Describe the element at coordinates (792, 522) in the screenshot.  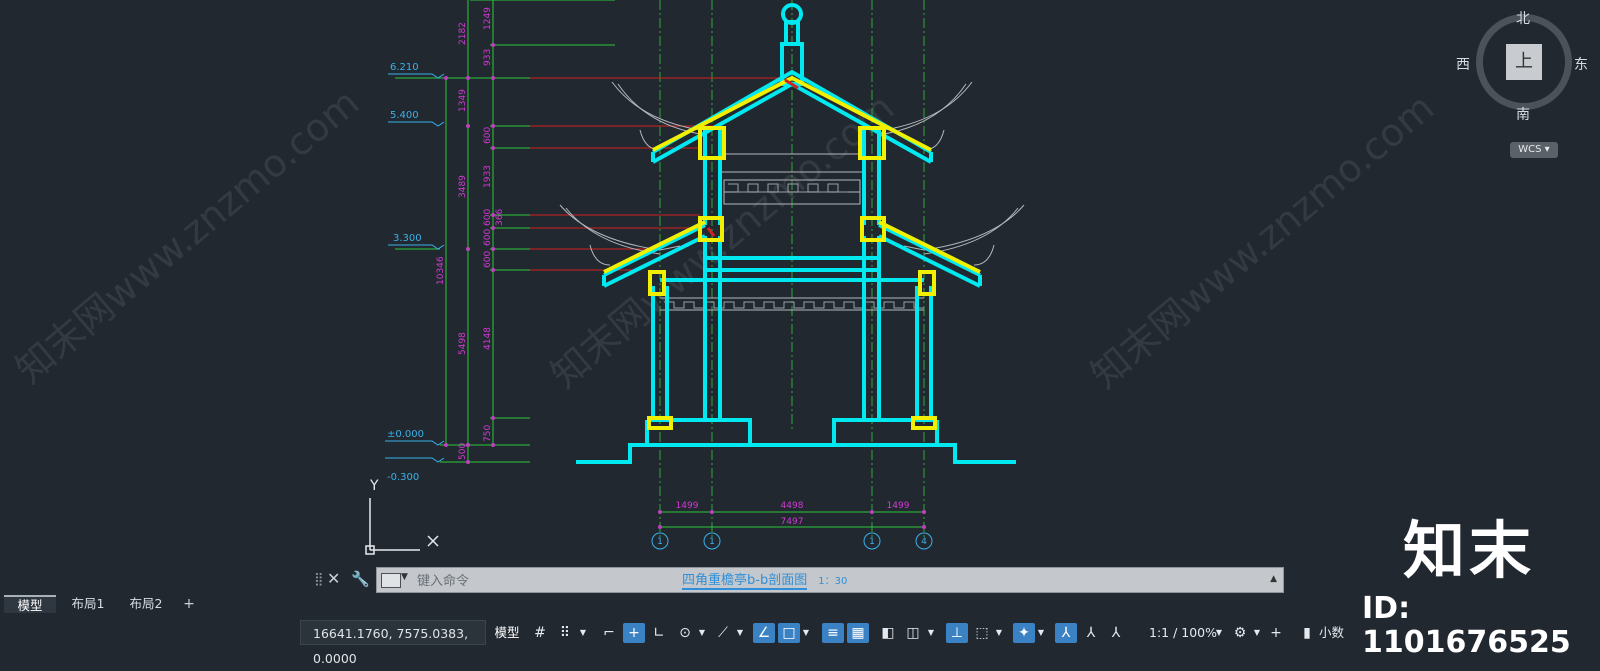
I see `dim-bottom-total: 7497` at that location.